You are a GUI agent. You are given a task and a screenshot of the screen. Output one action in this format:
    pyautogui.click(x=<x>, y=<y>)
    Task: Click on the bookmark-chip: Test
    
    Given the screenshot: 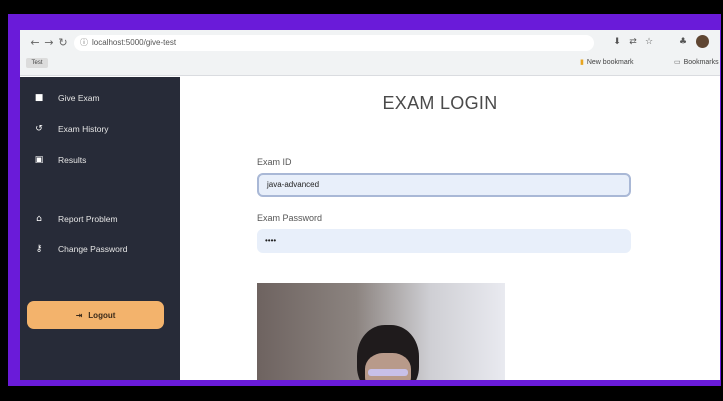 What is the action you would take?
    pyautogui.click(x=37, y=63)
    